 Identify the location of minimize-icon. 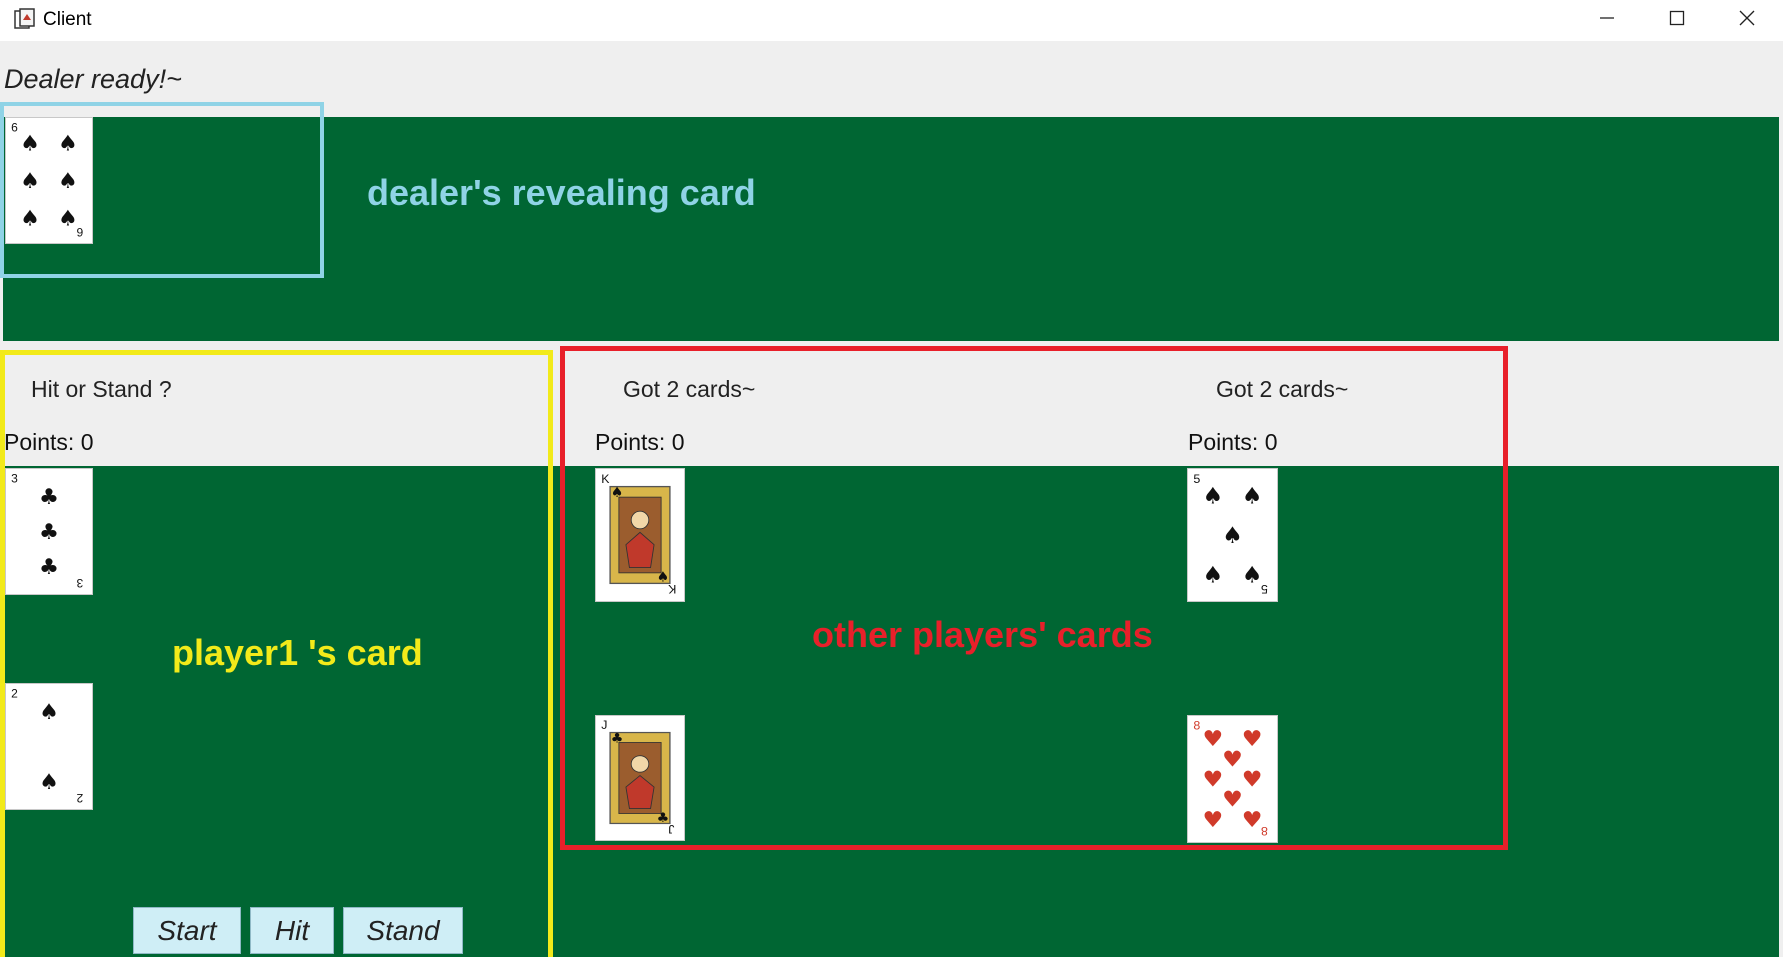
(1607, 20).